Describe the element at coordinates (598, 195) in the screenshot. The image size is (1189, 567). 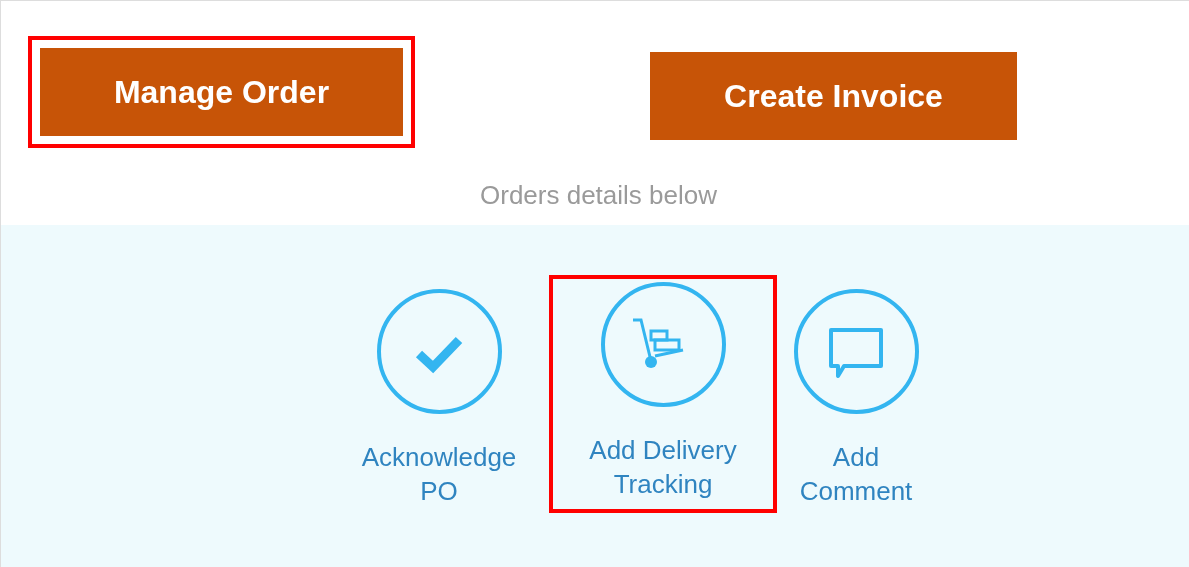
I see `caption: Orders details below` at that location.